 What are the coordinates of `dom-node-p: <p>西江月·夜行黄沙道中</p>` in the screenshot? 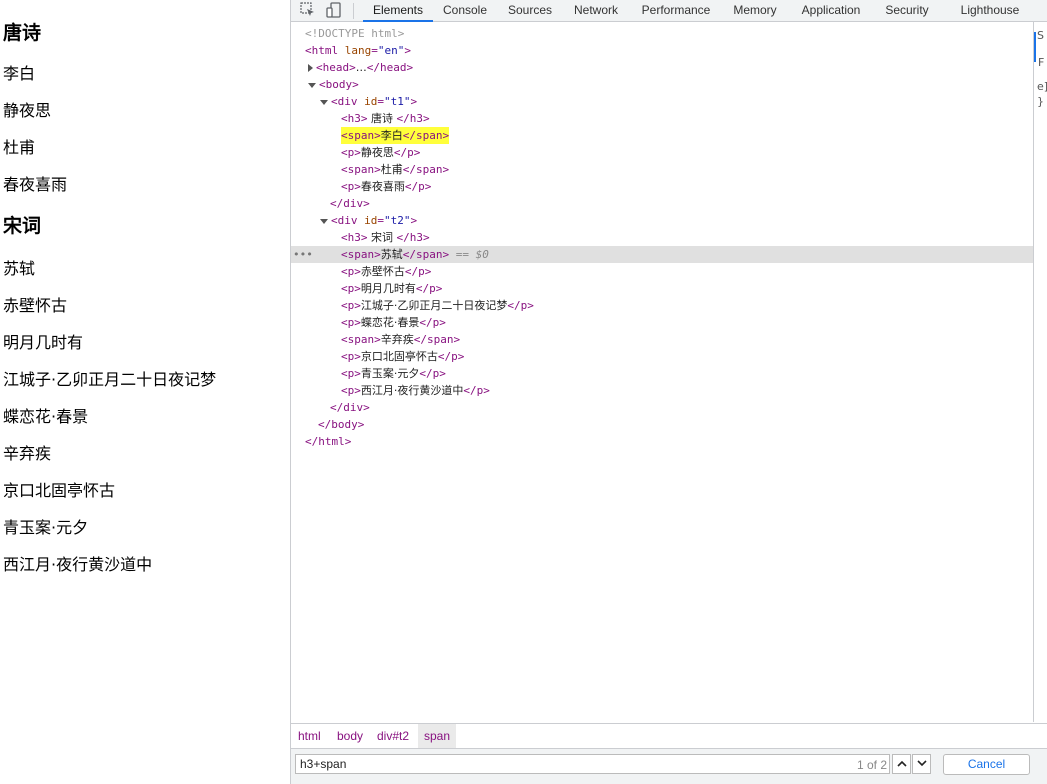 It's located at (662, 390).